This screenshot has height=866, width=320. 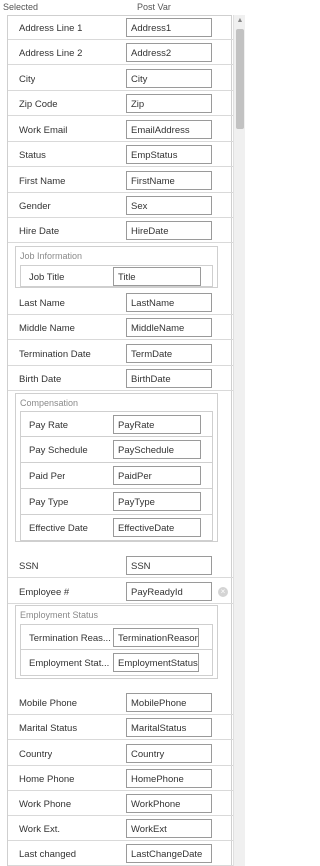 What do you see at coordinates (169, 378) in the screenshot?
I see `postvar-input: BirthDate` at bounding box center [169, 378].